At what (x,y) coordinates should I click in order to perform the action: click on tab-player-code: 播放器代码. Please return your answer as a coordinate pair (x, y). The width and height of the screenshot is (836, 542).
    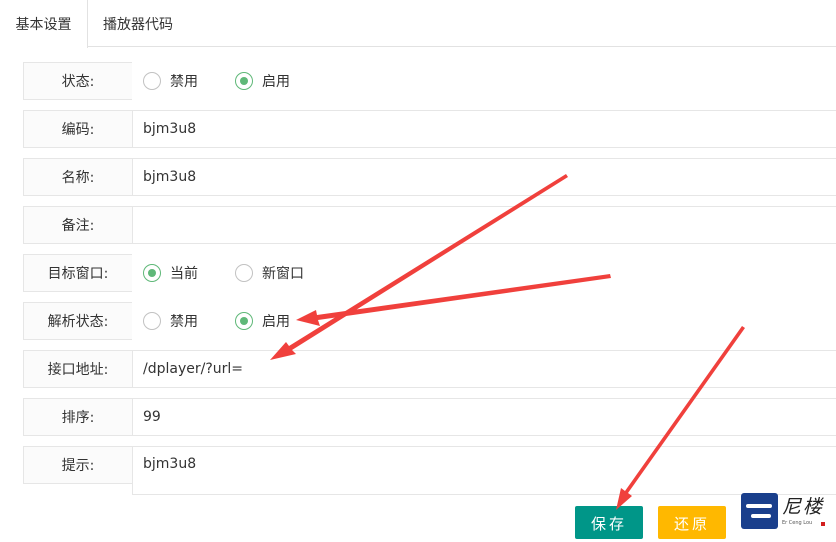
    Looking at the image, I should click on (138, 23).